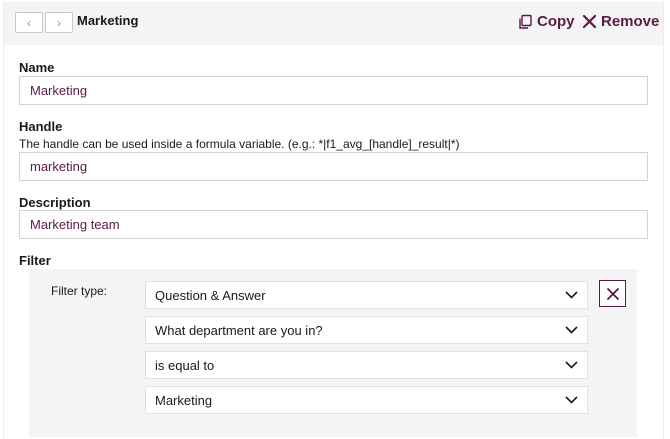  What do you see at coordinates (79, 291) in the screenshot?
I see `filter-type-label: Filter type:` at bounding box center [79, 291].